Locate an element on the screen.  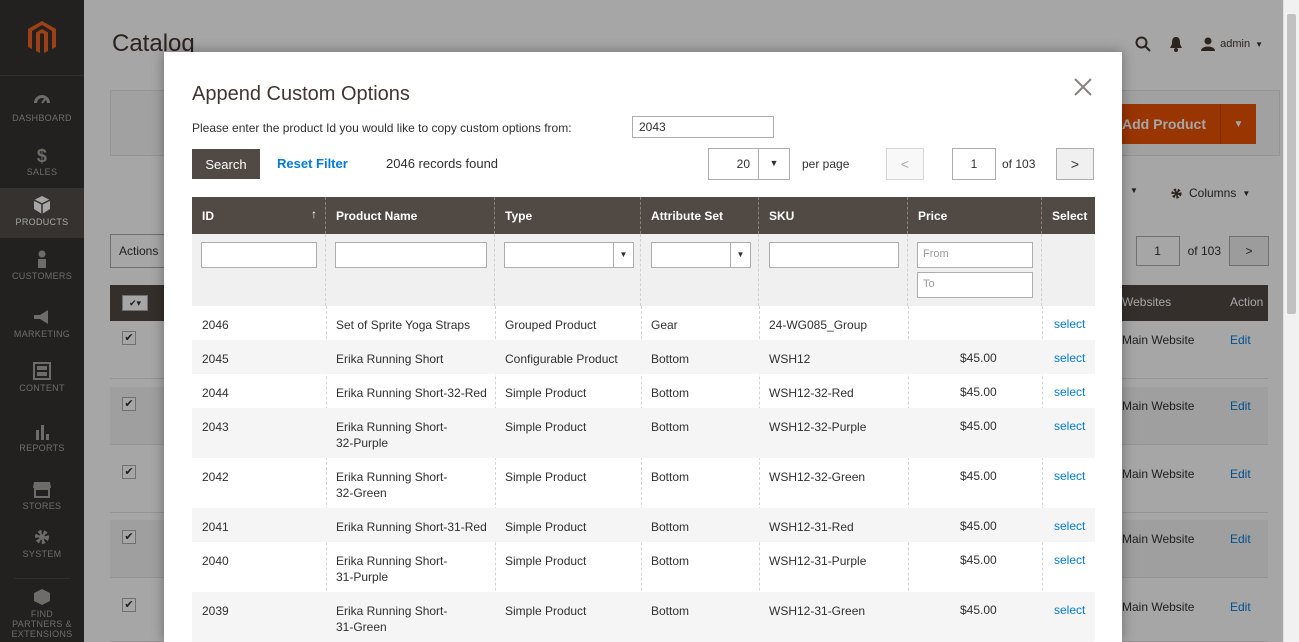
cell-sku: WSH12 is located at coordinates (790, 359).